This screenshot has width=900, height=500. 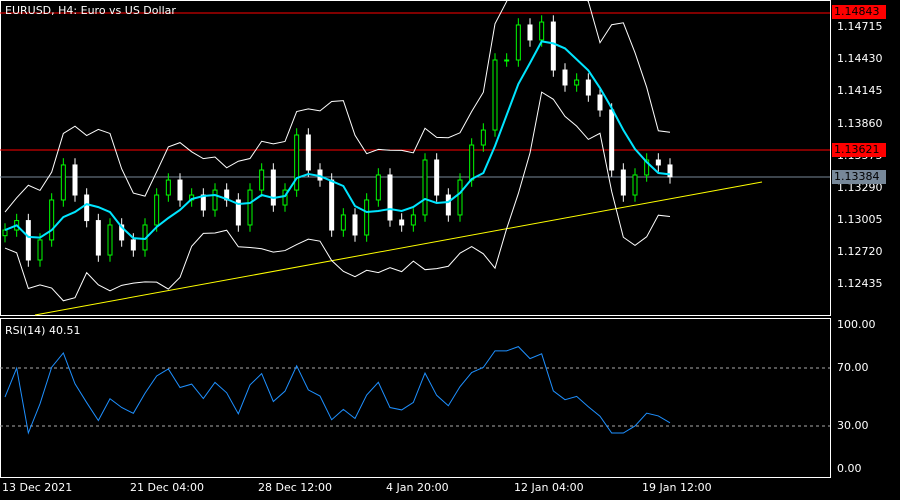 What do you see at coordinates (859, 12) in the screenshot?
I see `high-price-tag: 1.14843` at bounding box center [859, 12].